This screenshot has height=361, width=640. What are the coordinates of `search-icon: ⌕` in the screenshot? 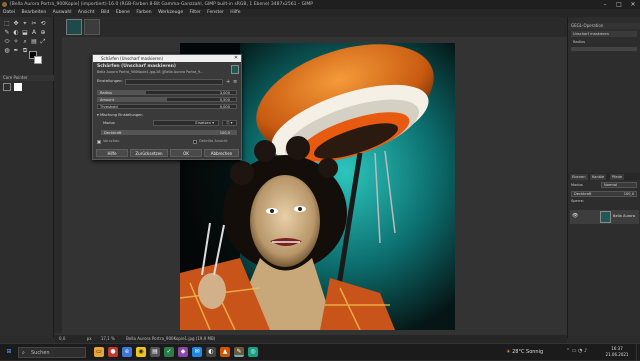 It's located at (23, 353).